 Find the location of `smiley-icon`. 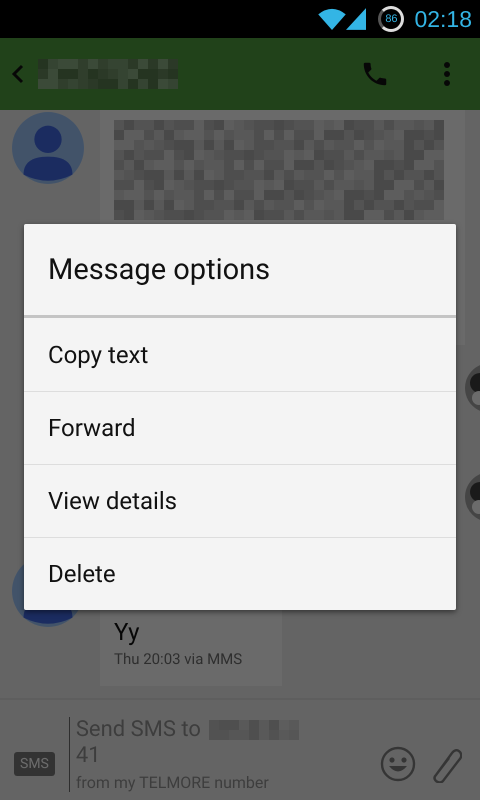

smiley-icon is located at coordinates (398, 764).